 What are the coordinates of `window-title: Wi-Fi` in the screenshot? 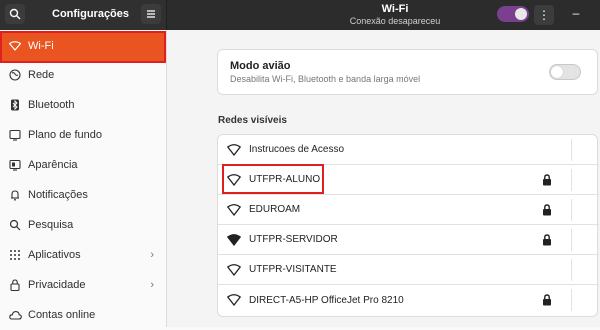 It's located at (395, 9).